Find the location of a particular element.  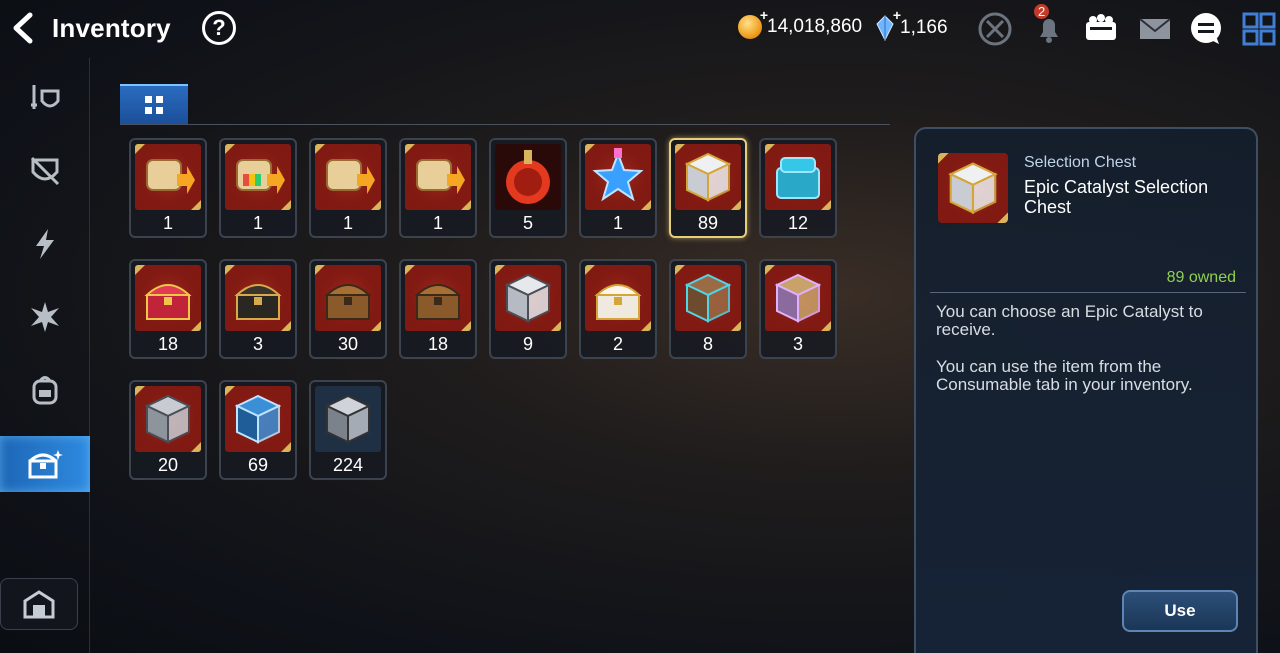

guild-button is located at coordinates (1101, 29).